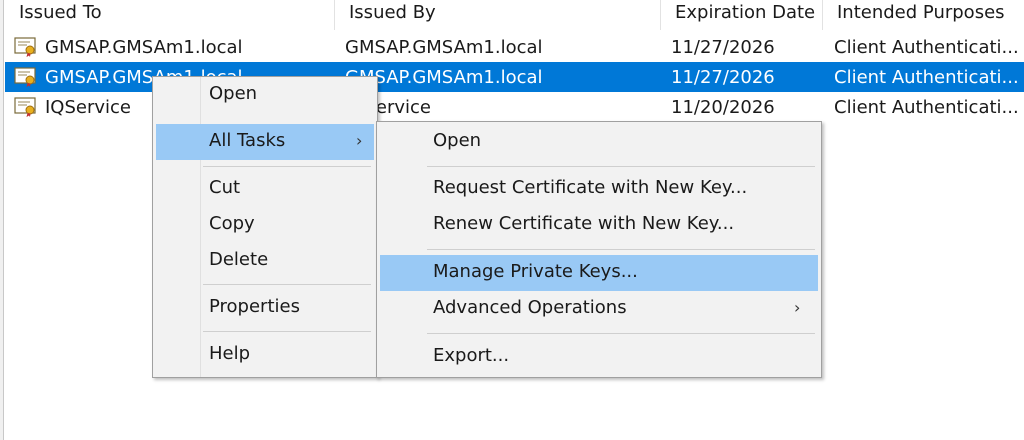  I want to click on column-header-expiration-date: Expiration Date, so click(741, 15).